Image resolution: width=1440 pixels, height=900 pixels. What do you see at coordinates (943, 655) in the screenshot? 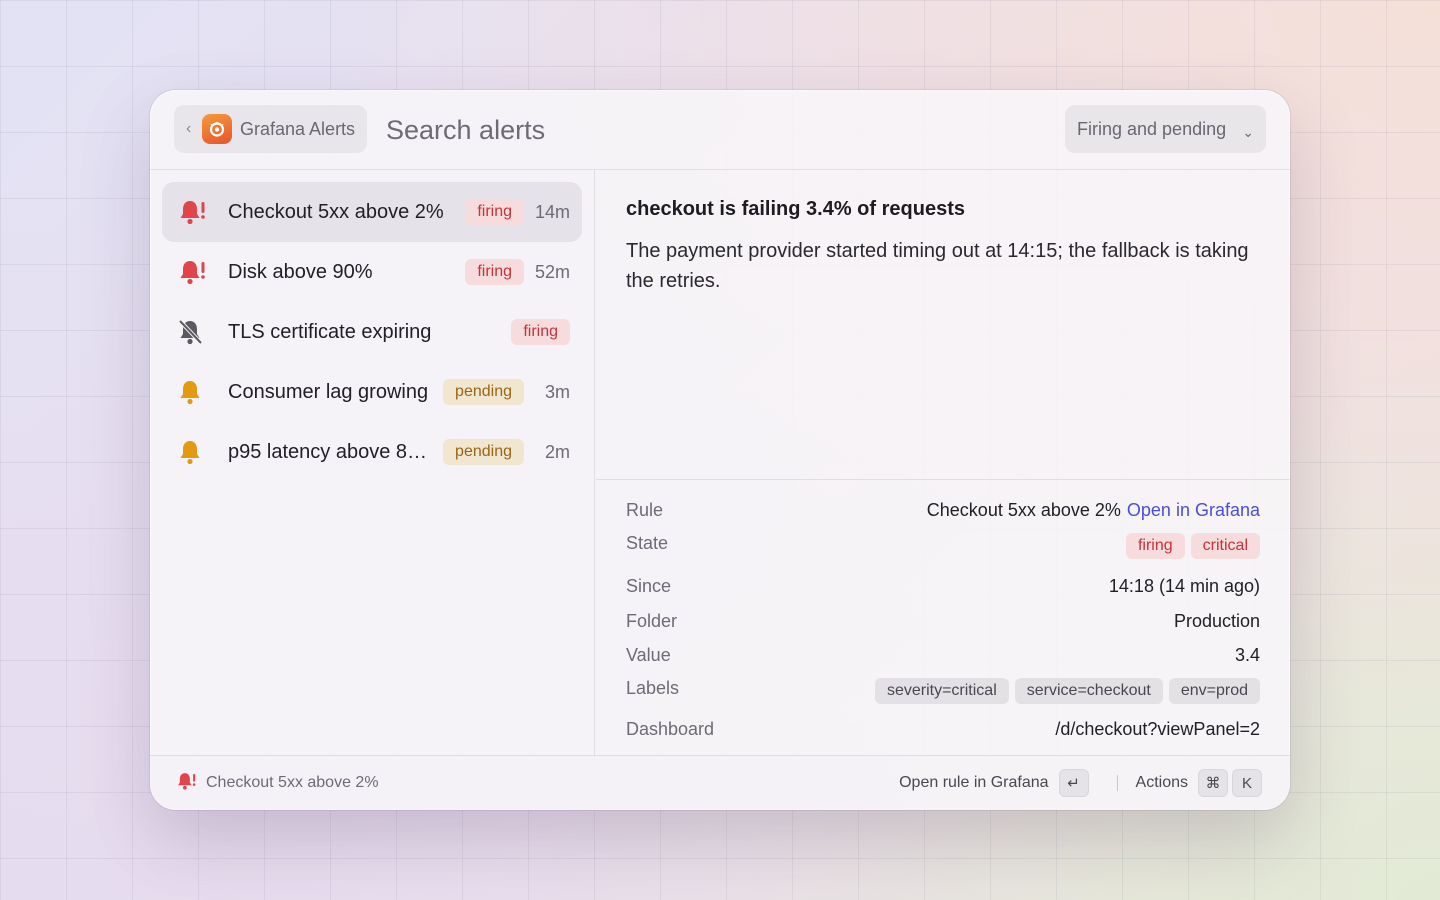
I see `metadata-row-value: Value 3.4` at bounding box center [943, 655].